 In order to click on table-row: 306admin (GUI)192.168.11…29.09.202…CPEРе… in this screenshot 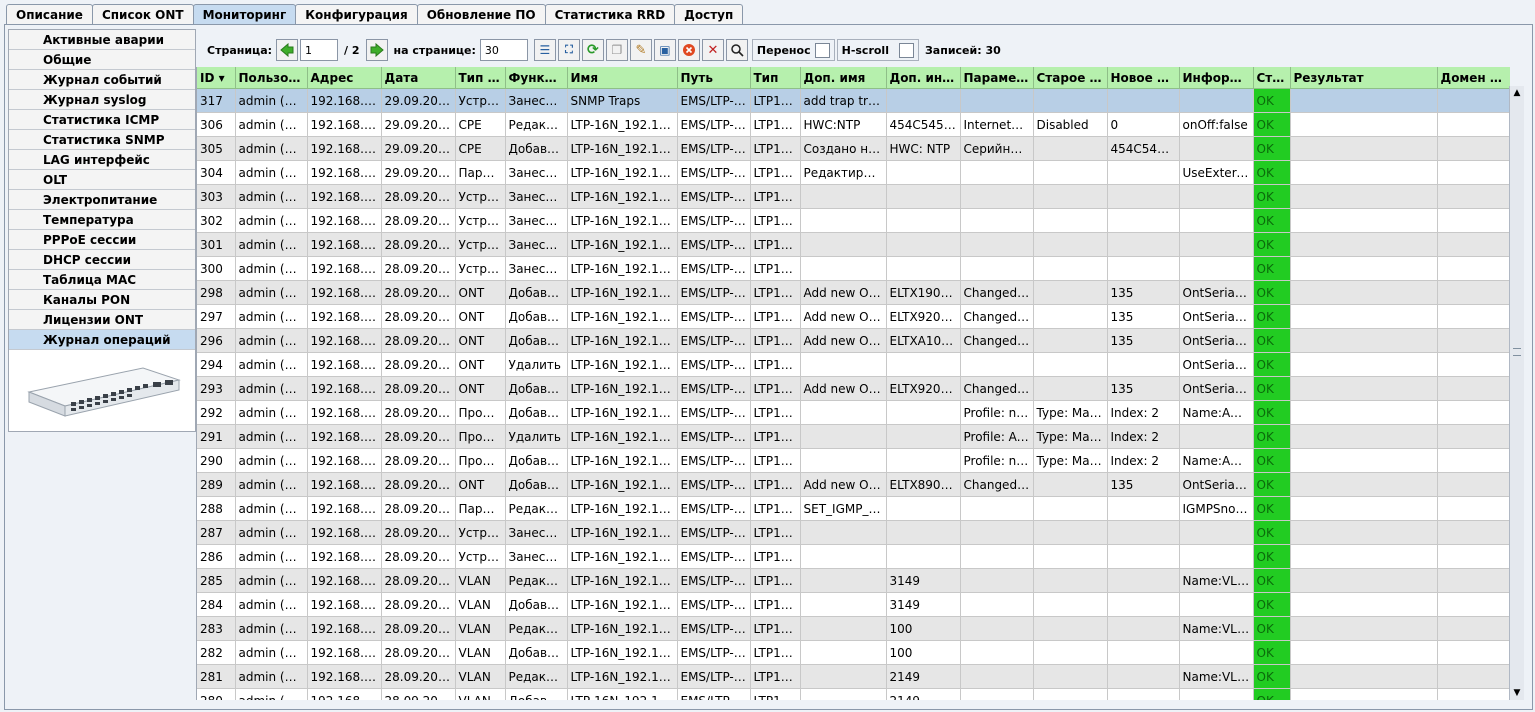, I will do `click(853, 124)`.